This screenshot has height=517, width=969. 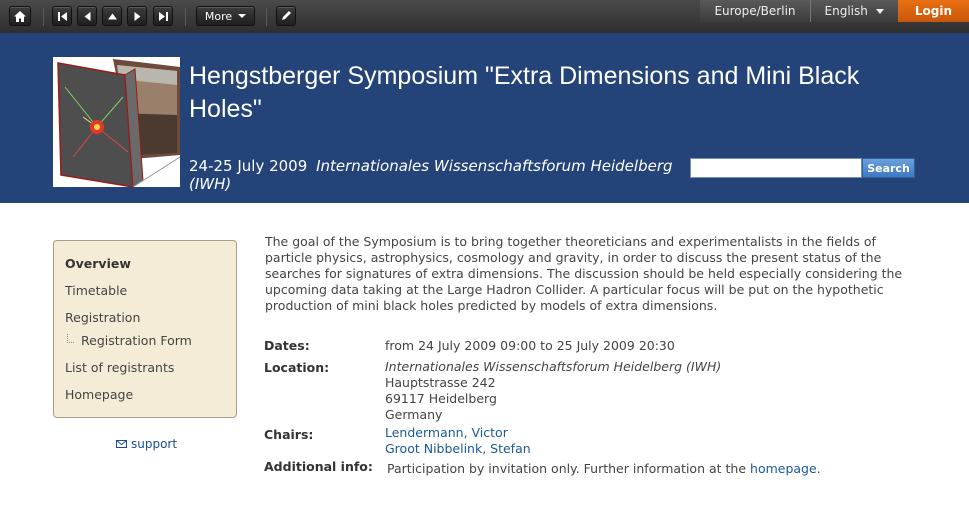 I want to click on first-button, so click(x=62, y=16).